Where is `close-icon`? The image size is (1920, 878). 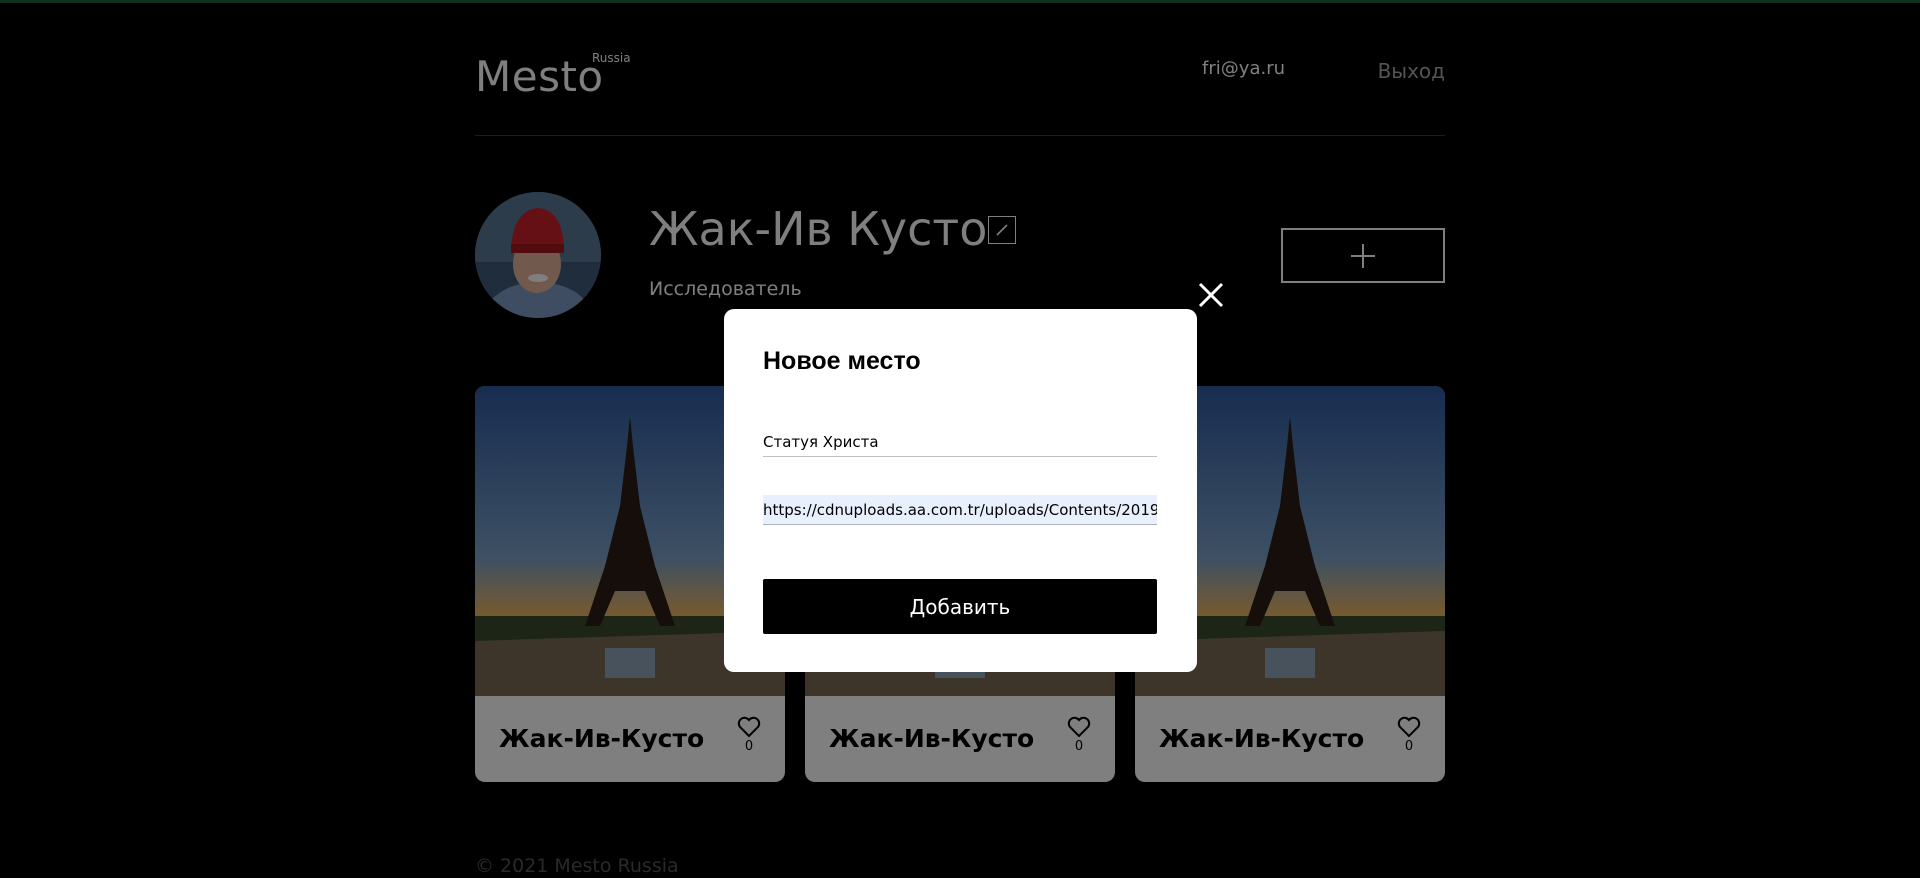
close-icon is located at coordinates (1211, 295).